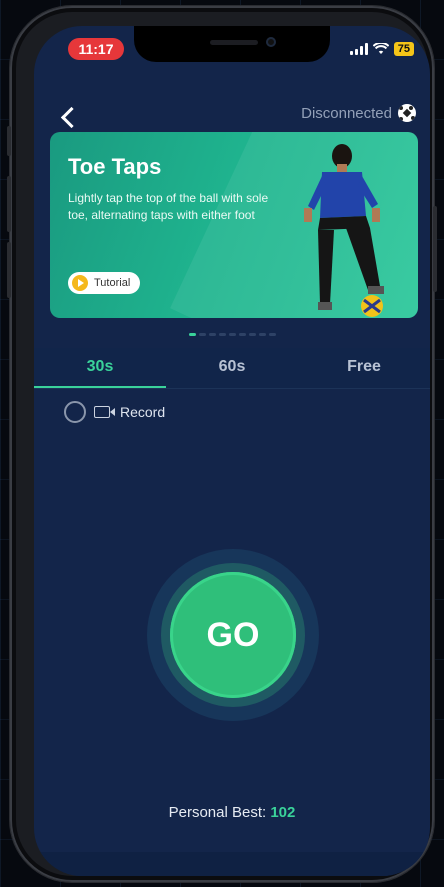 The image size is (444, 887). What do you see at coordinates (403, 49) in the screenshot?
I see `battery-indicator: 75` at bounding box center [403, 49].